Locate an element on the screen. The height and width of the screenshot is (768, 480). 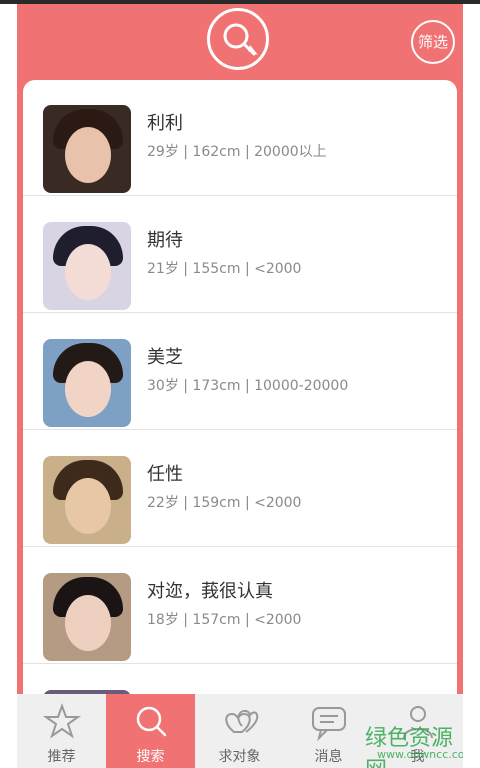
filter-button: 筛选 is located at coordinates (433, 42).